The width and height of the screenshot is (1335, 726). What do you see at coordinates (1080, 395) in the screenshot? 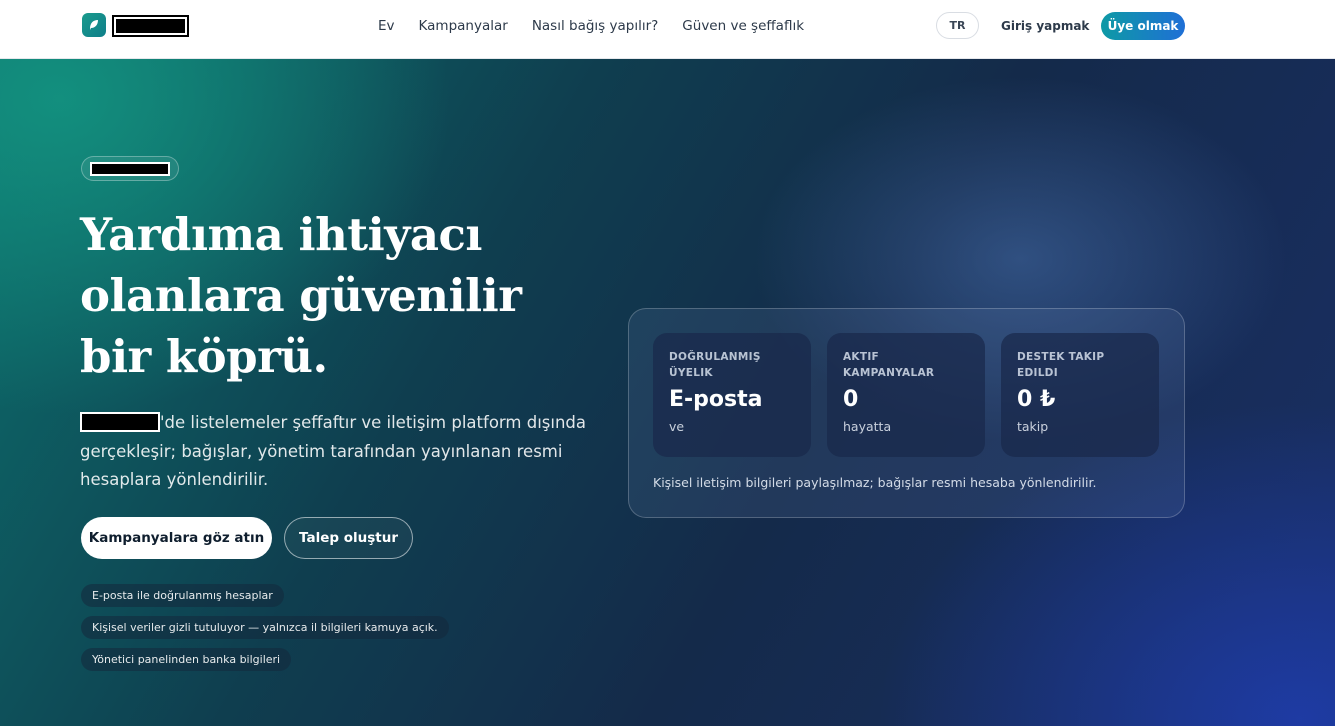
I see `stat-support-tracked: Destek takip edildi 0 ₺ takip` at bounding box center [1080, 395].